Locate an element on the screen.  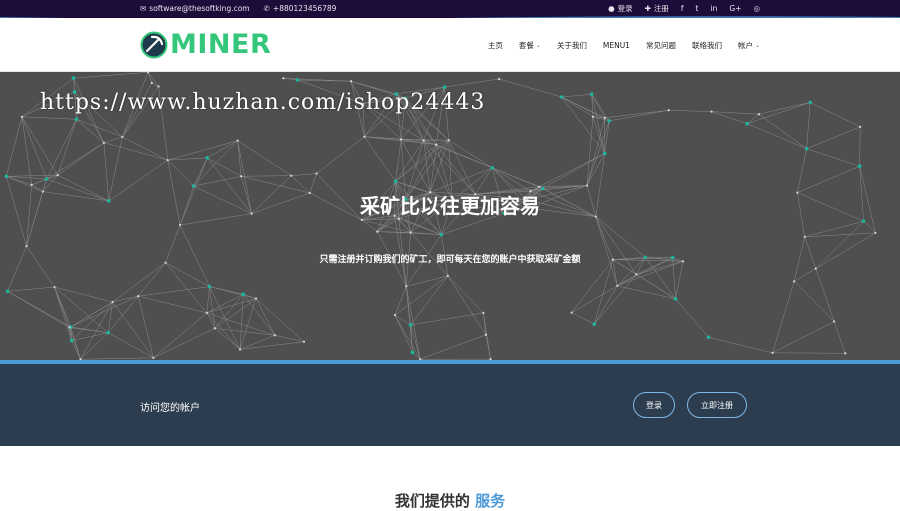
instagram-icon: ◎ is located at coordinates (756, 8).